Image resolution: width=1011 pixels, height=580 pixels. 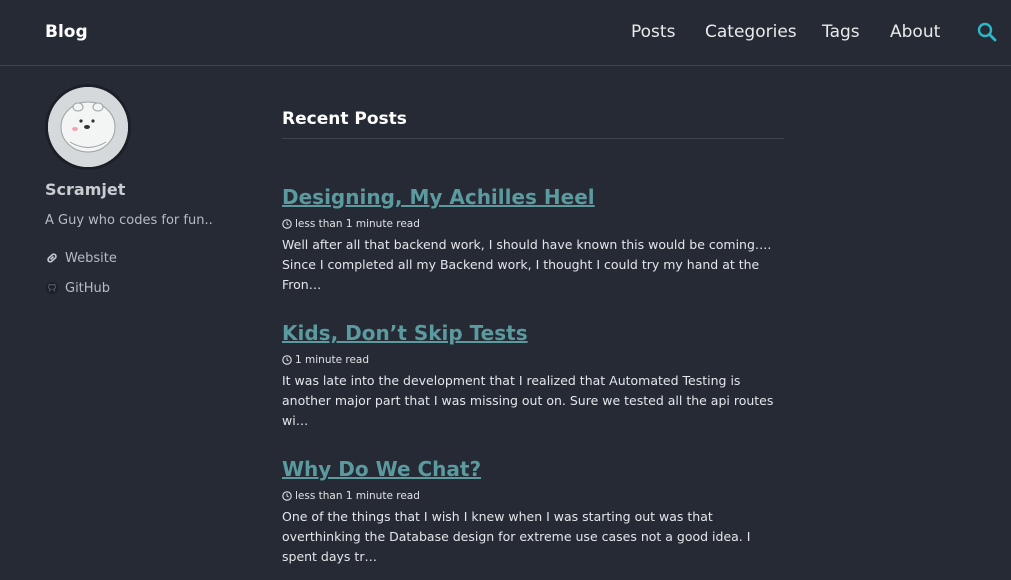 What do you see at coordinates (987, 32) in the screenshot?
I see `search-icon` at bounding box center [987, 32].